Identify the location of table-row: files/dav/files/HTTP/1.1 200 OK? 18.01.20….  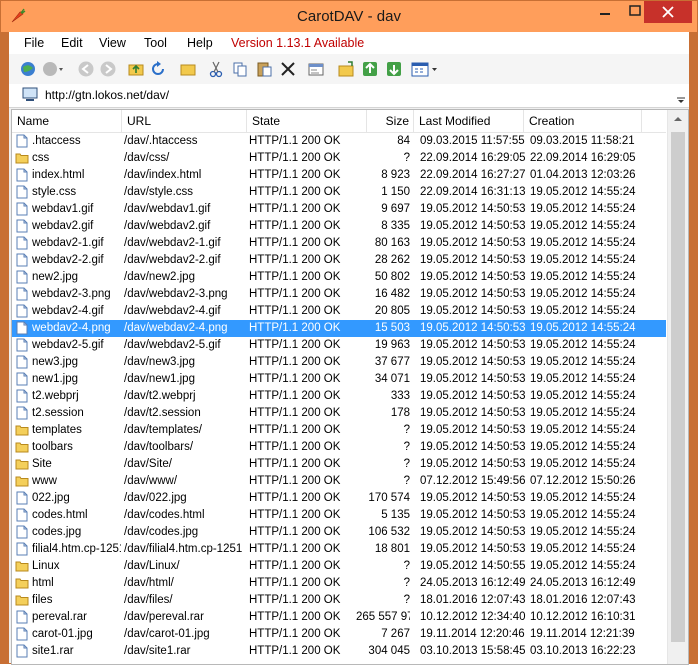
(339, 600).